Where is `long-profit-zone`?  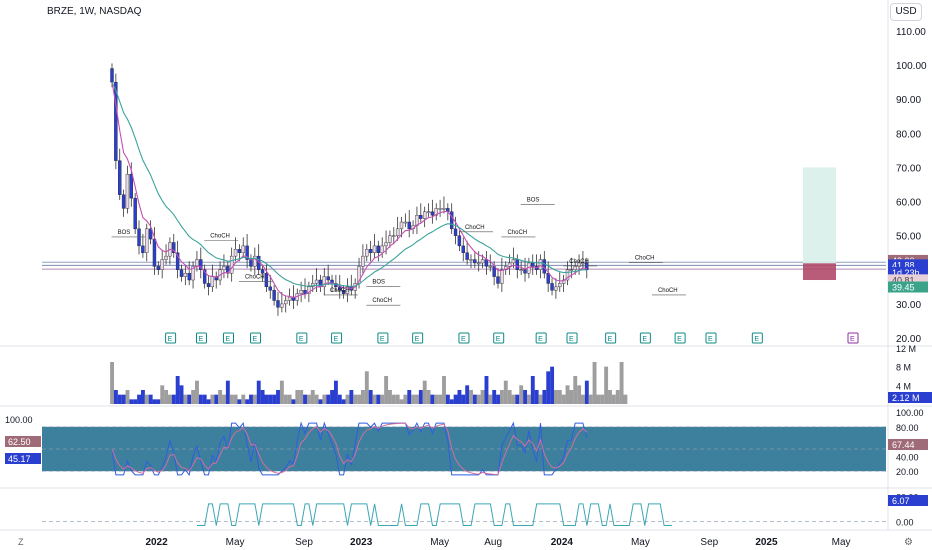
long-profit-zone is located at coordinates (819, 215).